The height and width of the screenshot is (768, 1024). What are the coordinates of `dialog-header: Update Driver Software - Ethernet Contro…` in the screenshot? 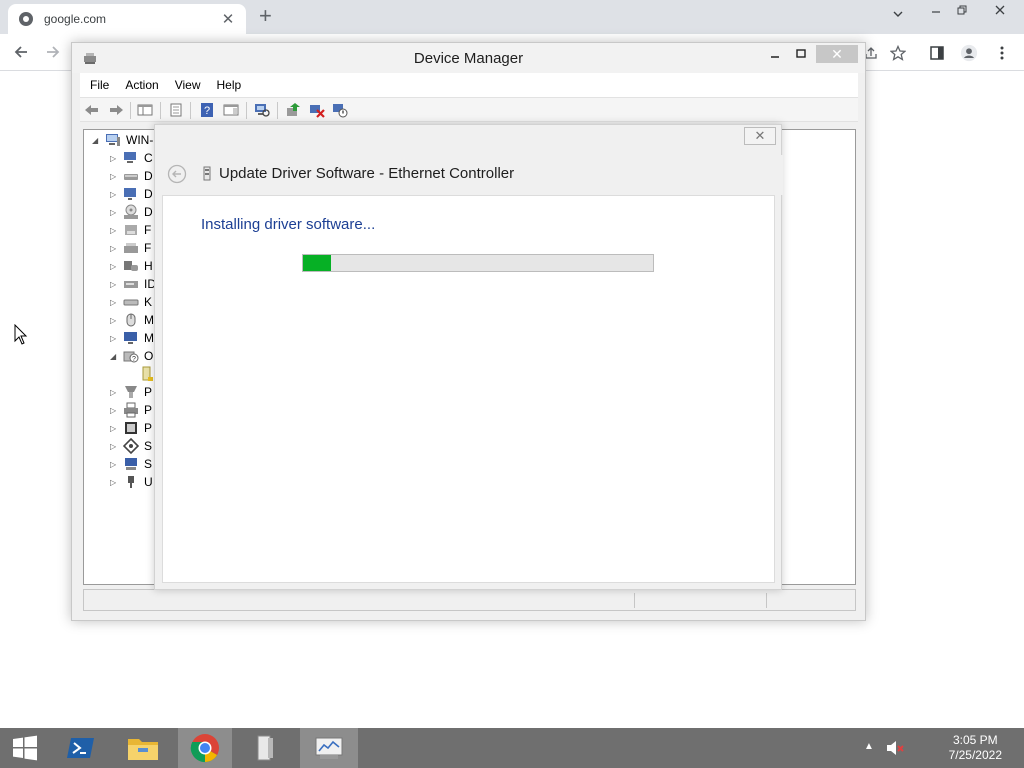 It's located at (469, 175).